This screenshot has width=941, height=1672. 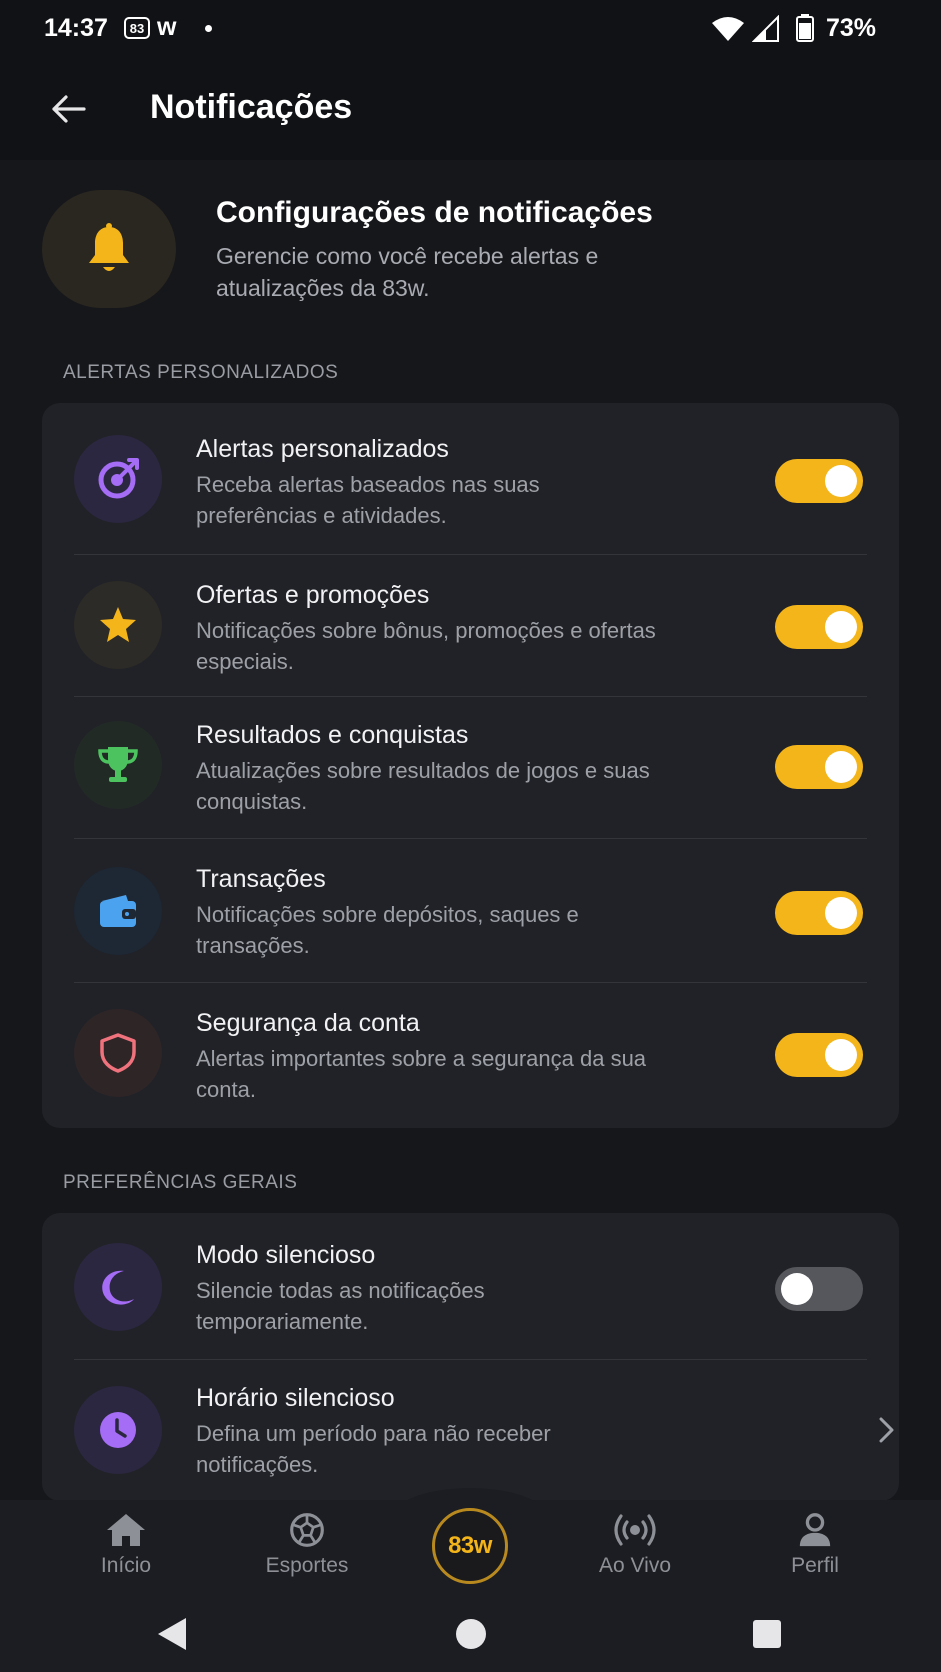 I want to click on star-icon-badge, so click(x=118, y=625).